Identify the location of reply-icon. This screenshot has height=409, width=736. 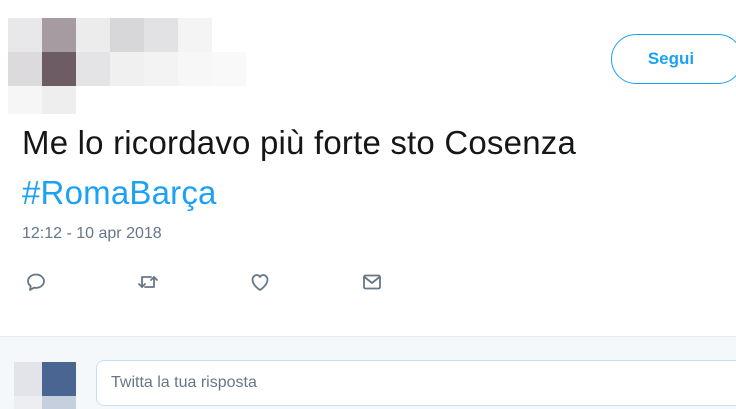
(36, 282).